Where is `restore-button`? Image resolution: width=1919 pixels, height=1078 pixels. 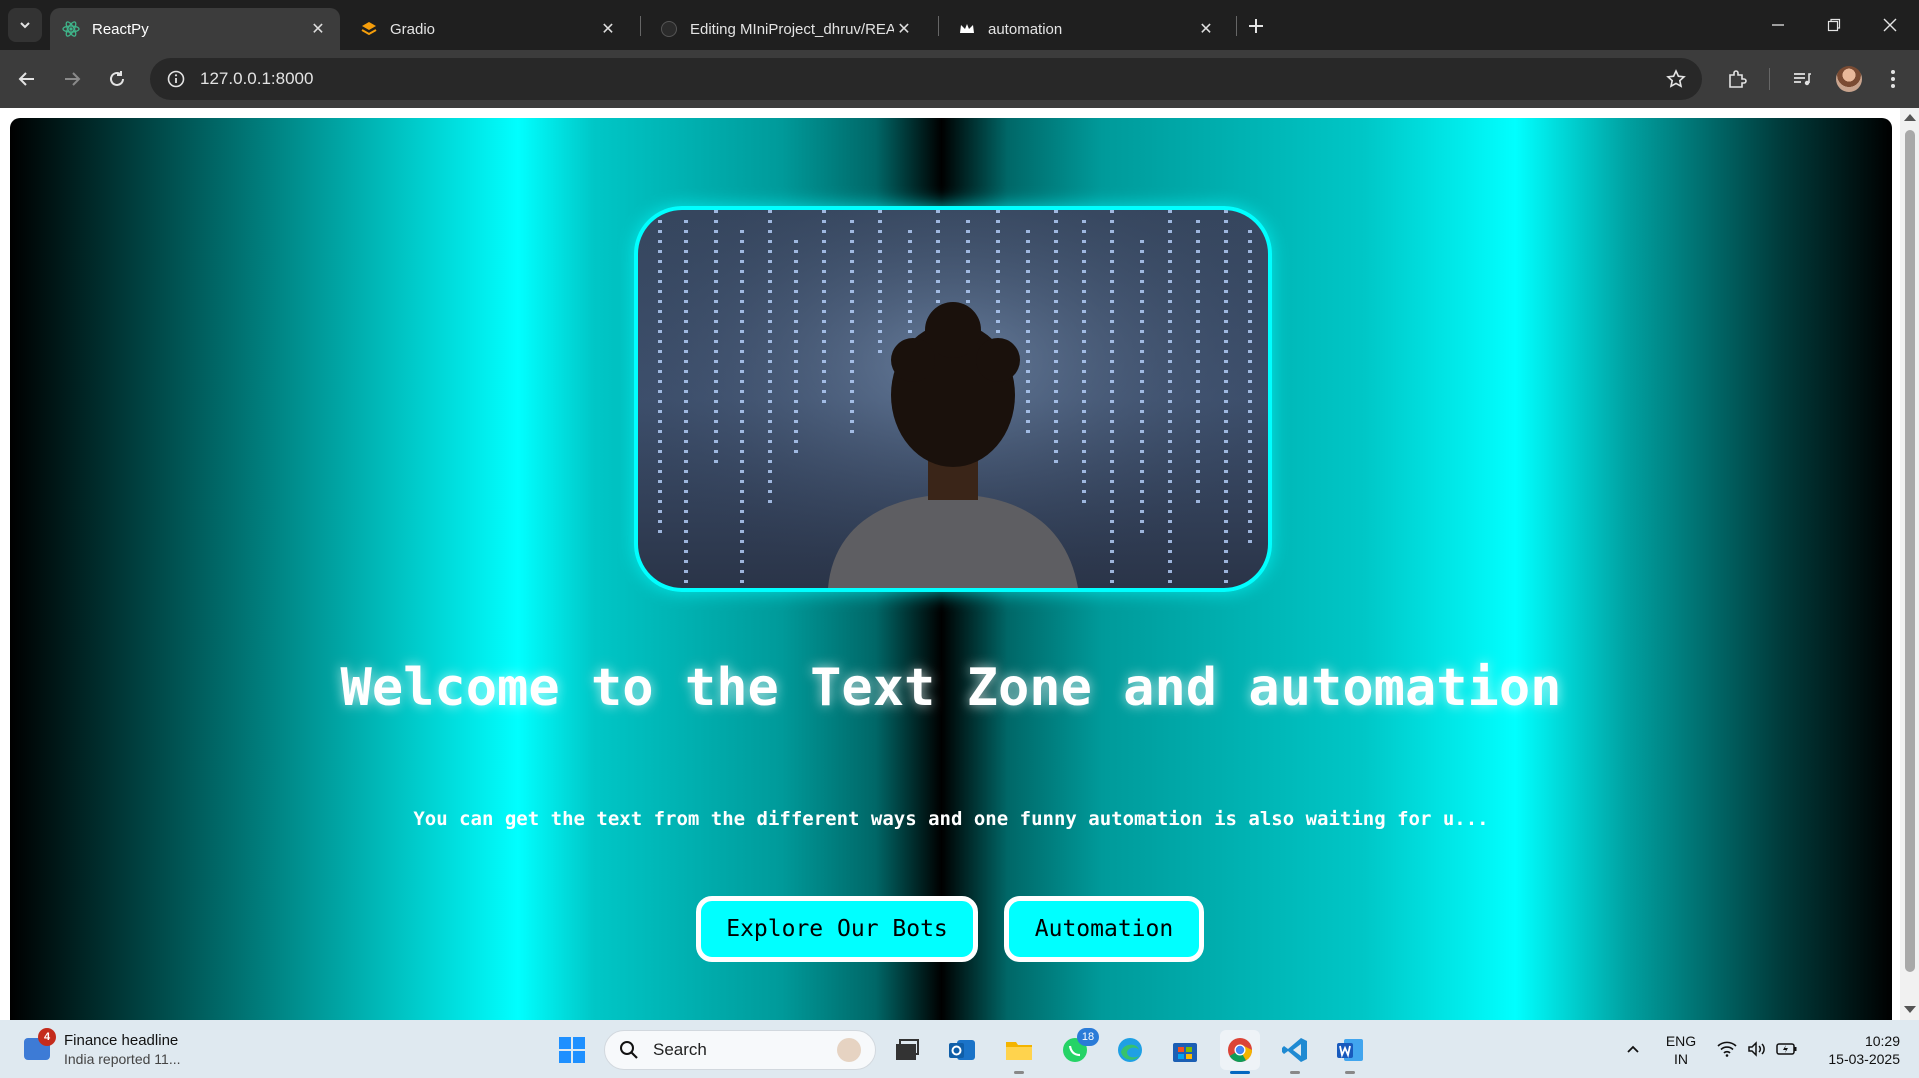 restore-button is located at coordinates (1834, 25).